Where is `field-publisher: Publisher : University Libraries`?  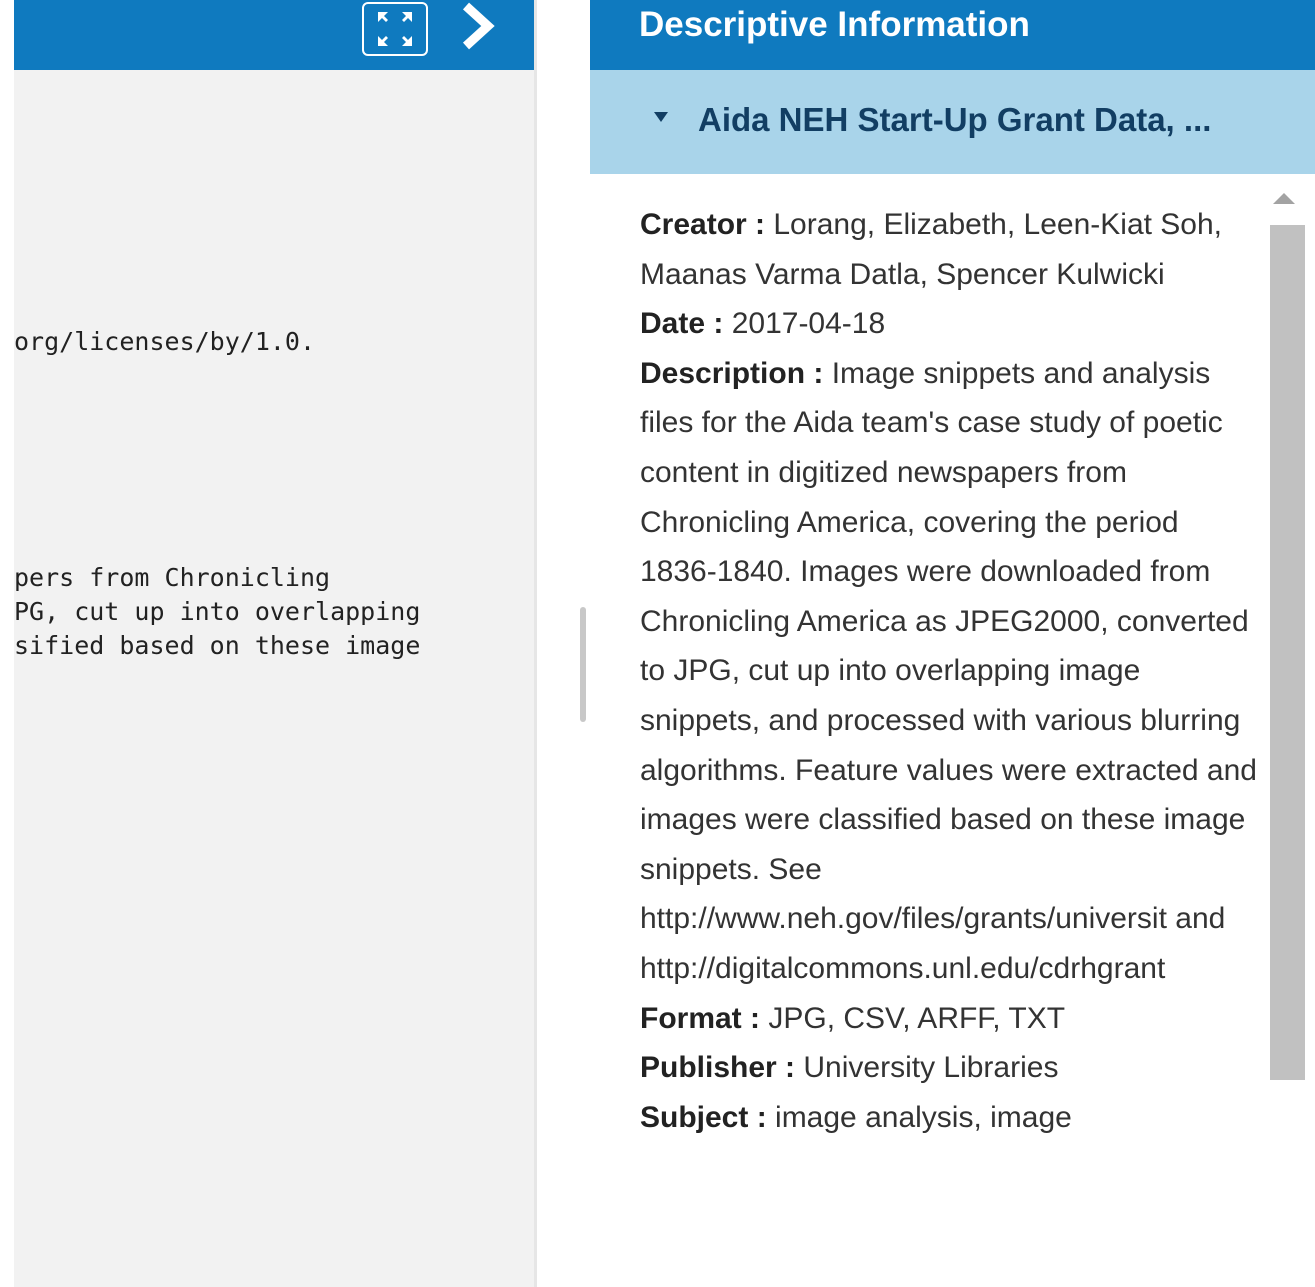 field-publisher: Publisher : University Libraries is located at coordinates (951, 1068).